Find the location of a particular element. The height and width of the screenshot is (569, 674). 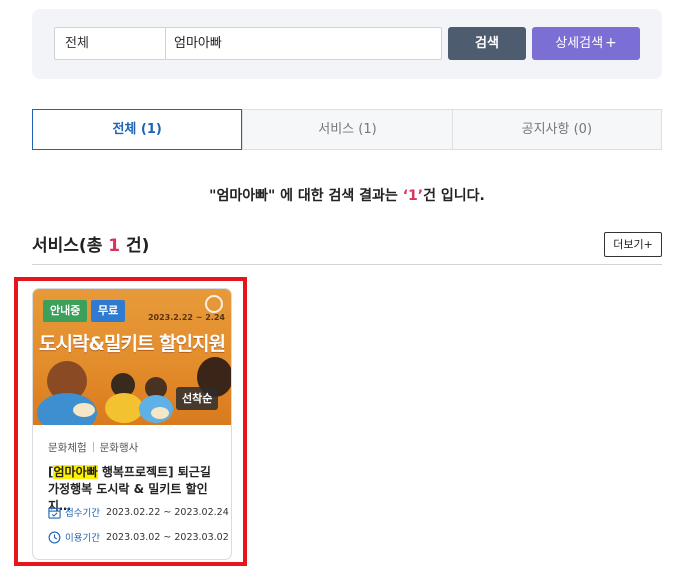

org-logo-icon is located at coordinates (214, 304).